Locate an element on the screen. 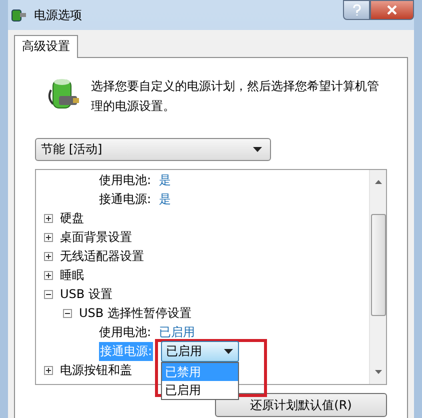  help-button is located at coordinates (356, 10).